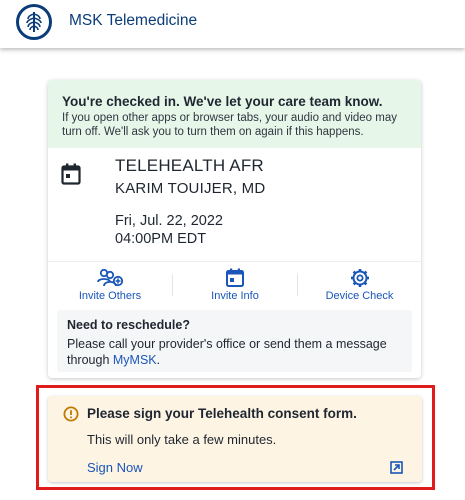 This screenshot has width=465, height=500. I want to click on reschedule-title: Need to reschedule?, so click(128, 325).